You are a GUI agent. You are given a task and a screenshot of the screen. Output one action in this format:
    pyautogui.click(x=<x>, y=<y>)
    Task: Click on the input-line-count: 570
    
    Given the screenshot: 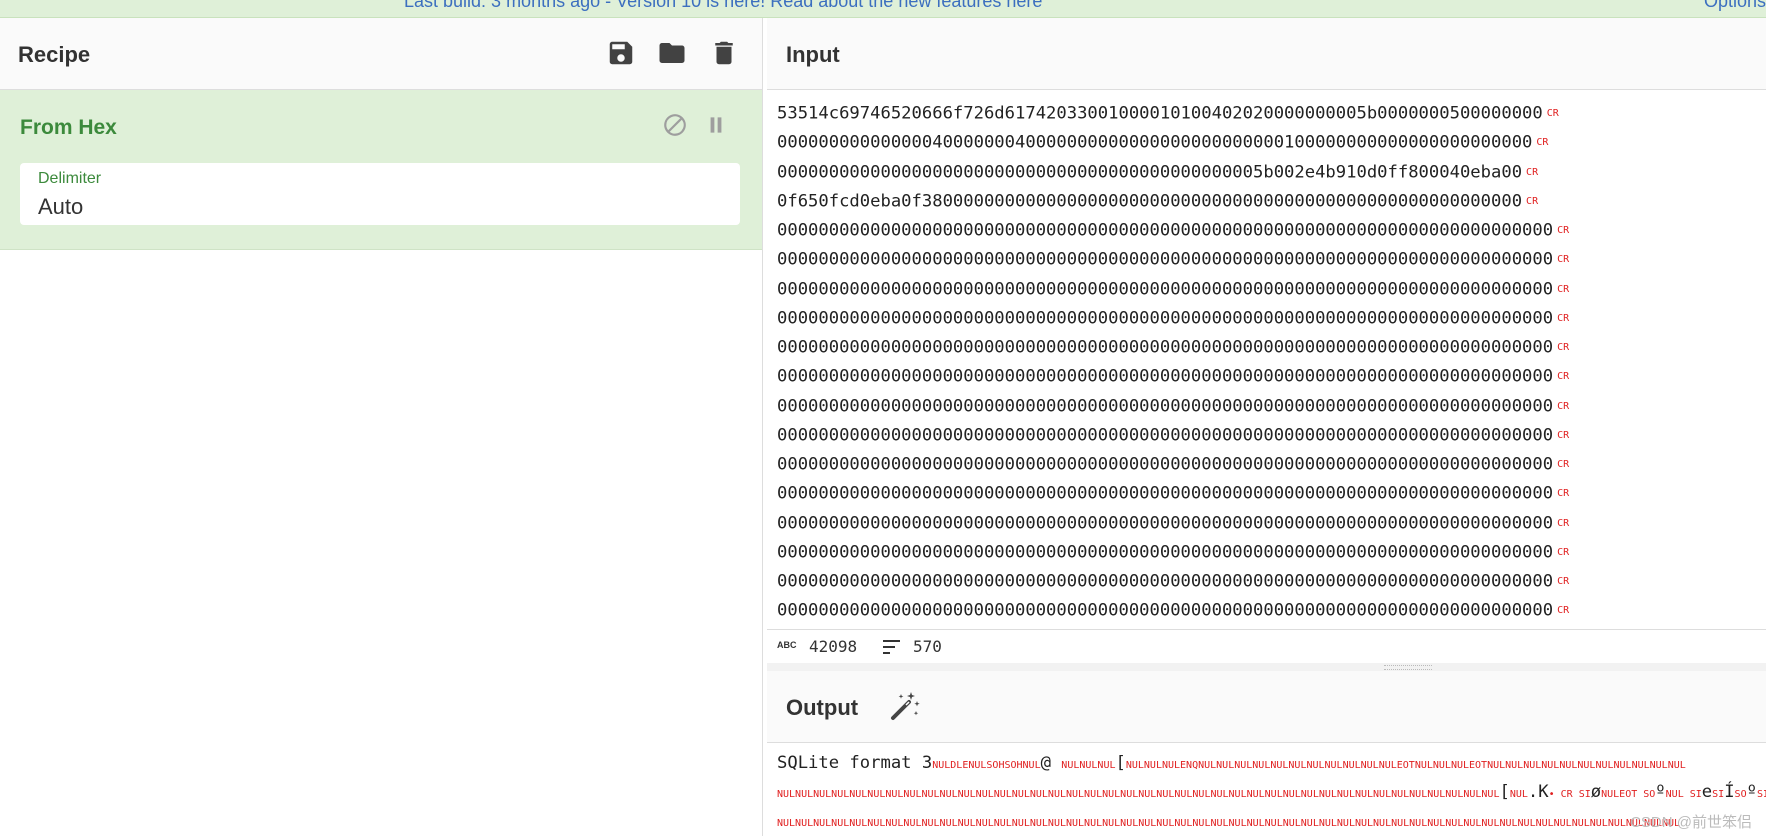 What is the action you would take?
    pyautogui.click(x=927, y=646)
    